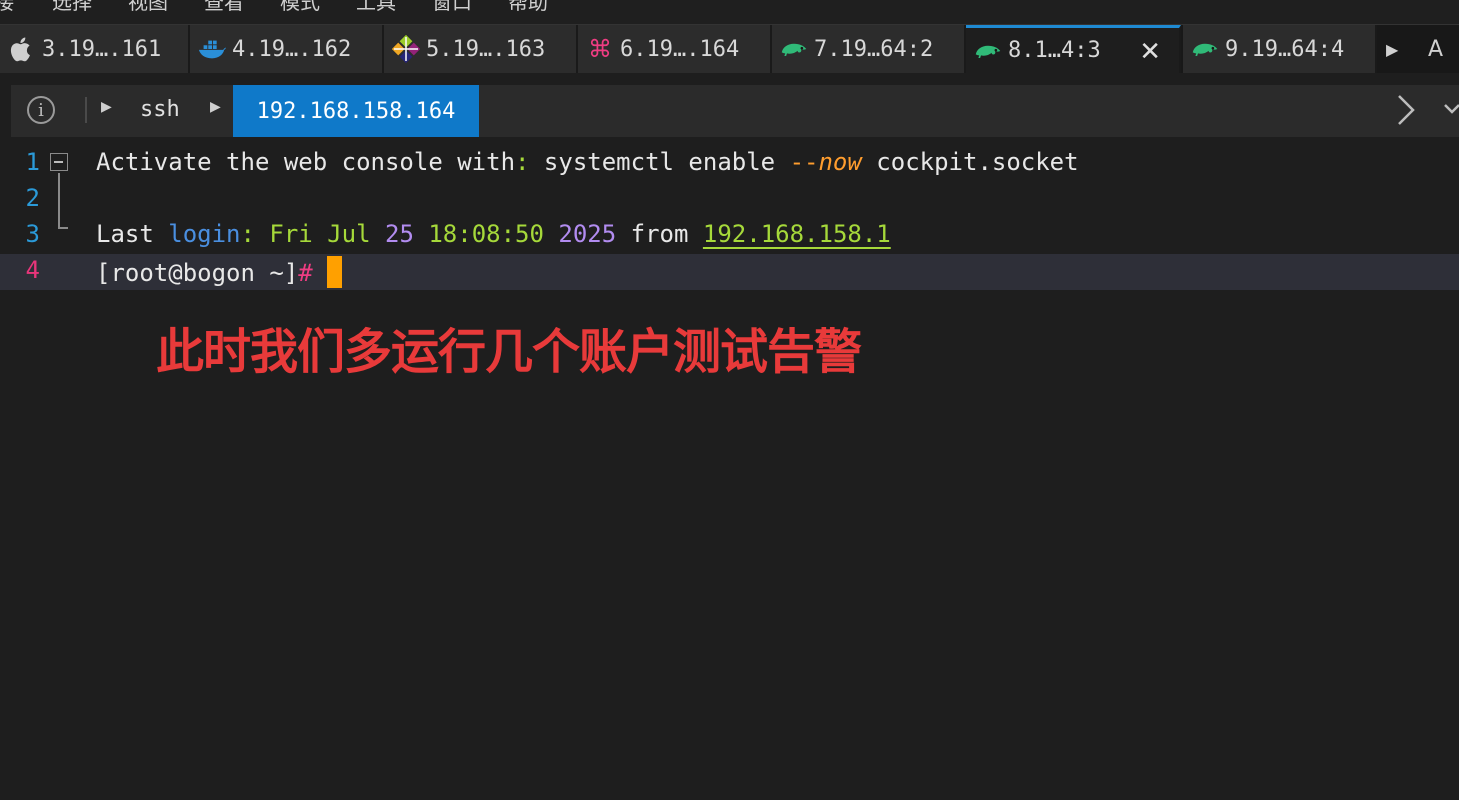  What do you see at coordinates (41, 110) in the screenshot?
I see `info-icon: i` at bounding box center [41, 110].